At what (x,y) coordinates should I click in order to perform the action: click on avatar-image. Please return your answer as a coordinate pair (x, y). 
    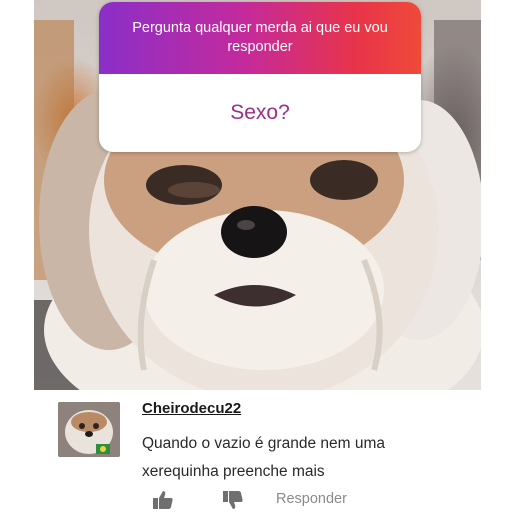
    Looking at the image, I should click on (89, 429).